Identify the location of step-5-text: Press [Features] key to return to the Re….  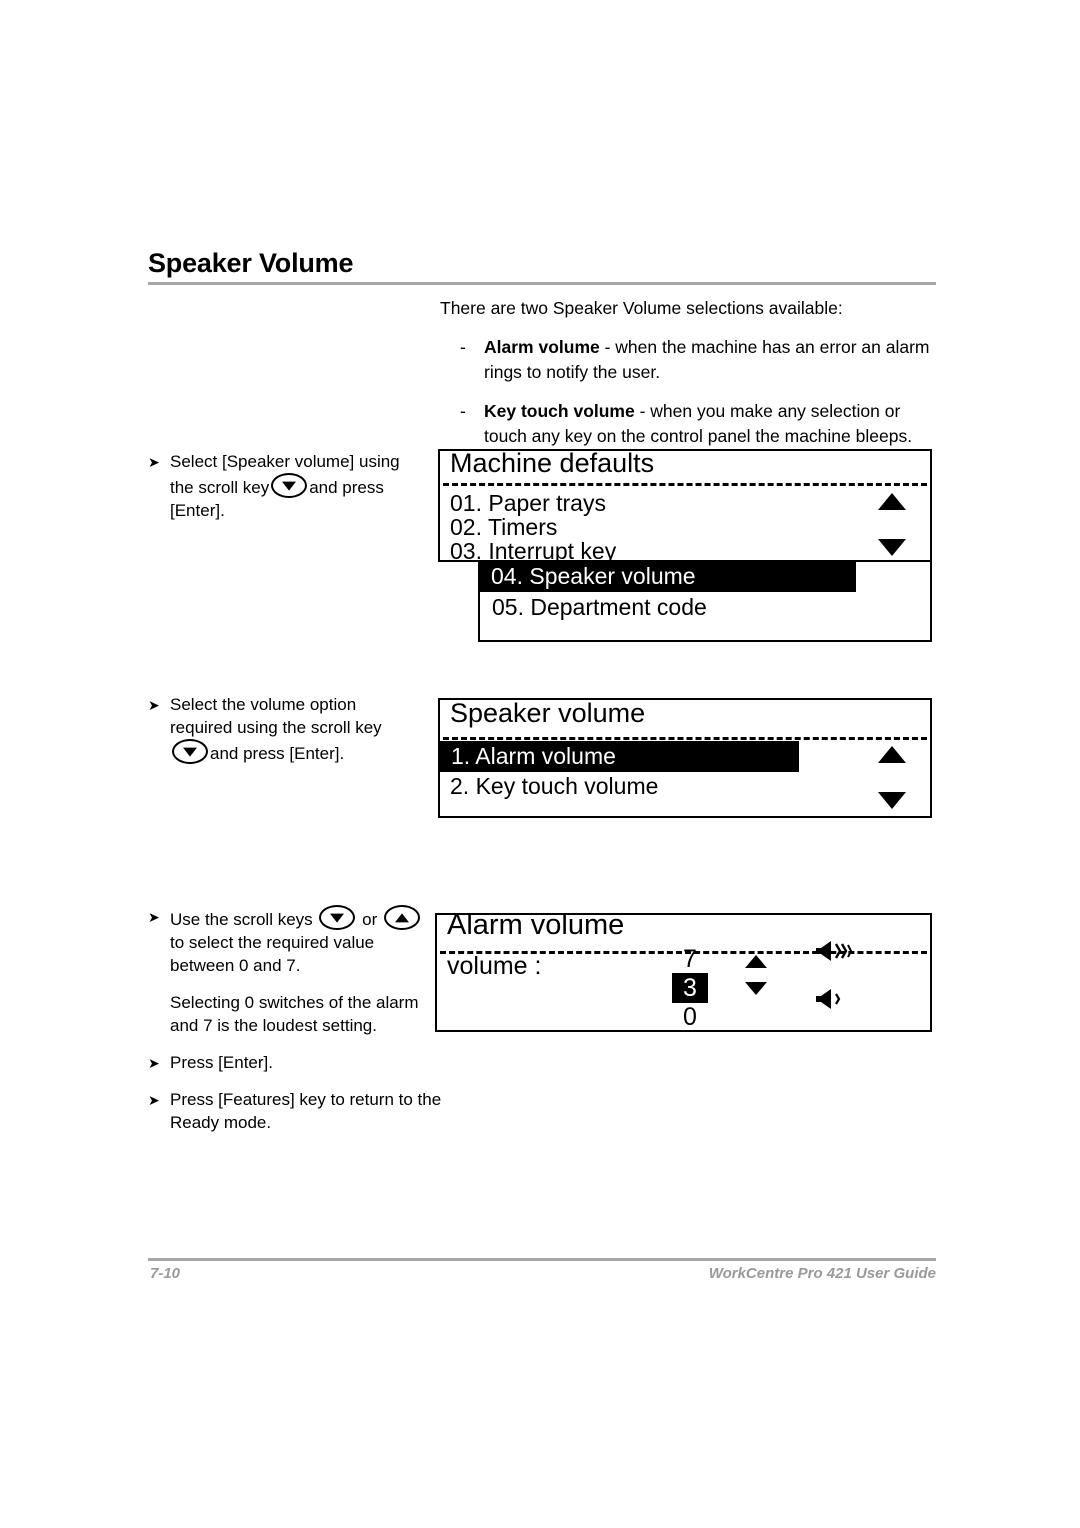
(306, 1111).